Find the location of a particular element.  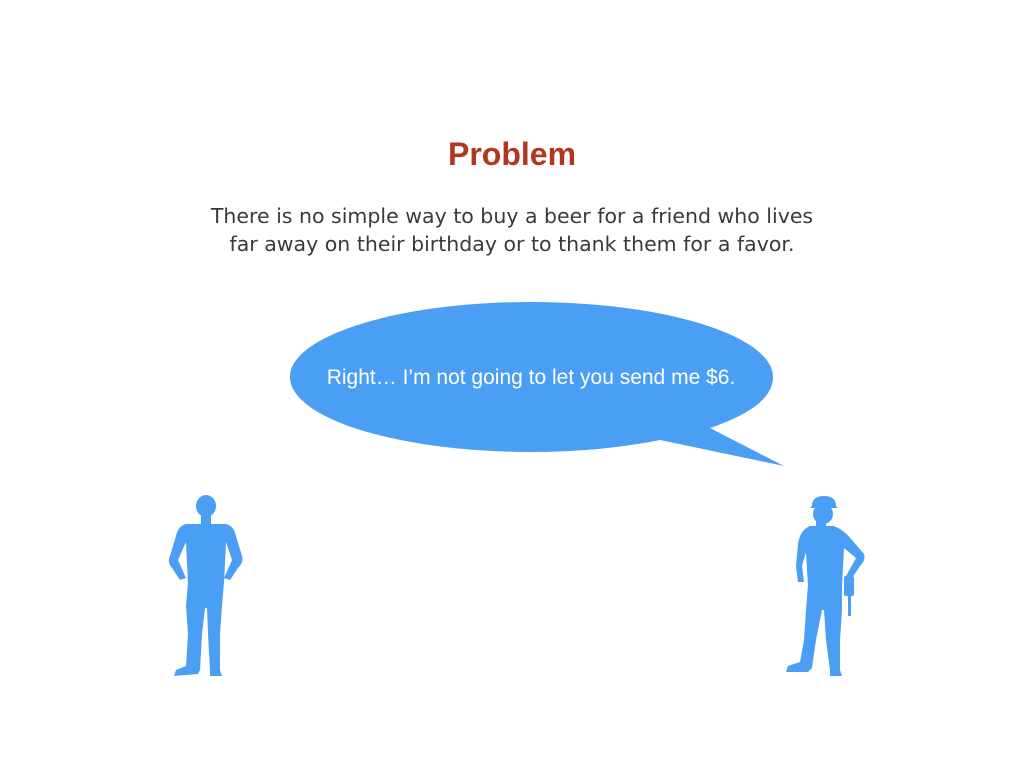

worker-with-hard-hat-and-tool-belt-icon is located at coordinates (825, 586).